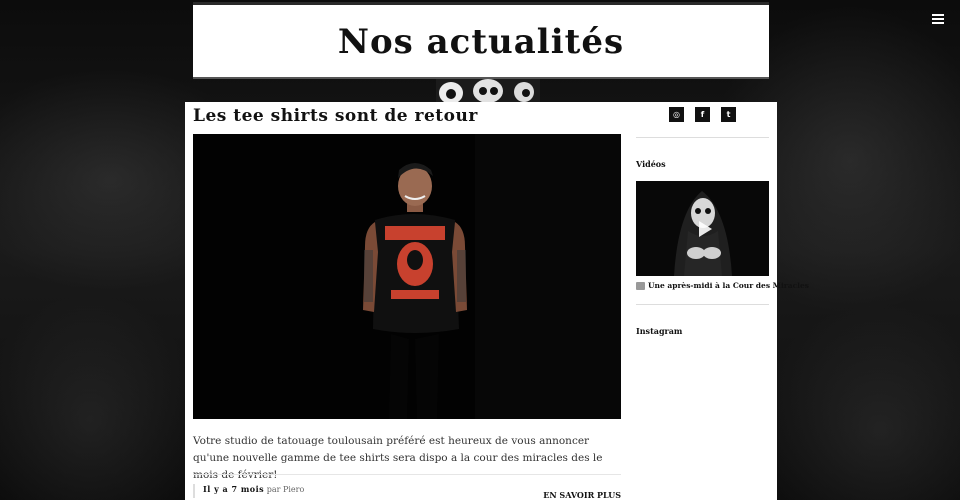 The height and width of the screenshot is (500, 960). I want to click on twitter-icon: t, so click(728, 114).